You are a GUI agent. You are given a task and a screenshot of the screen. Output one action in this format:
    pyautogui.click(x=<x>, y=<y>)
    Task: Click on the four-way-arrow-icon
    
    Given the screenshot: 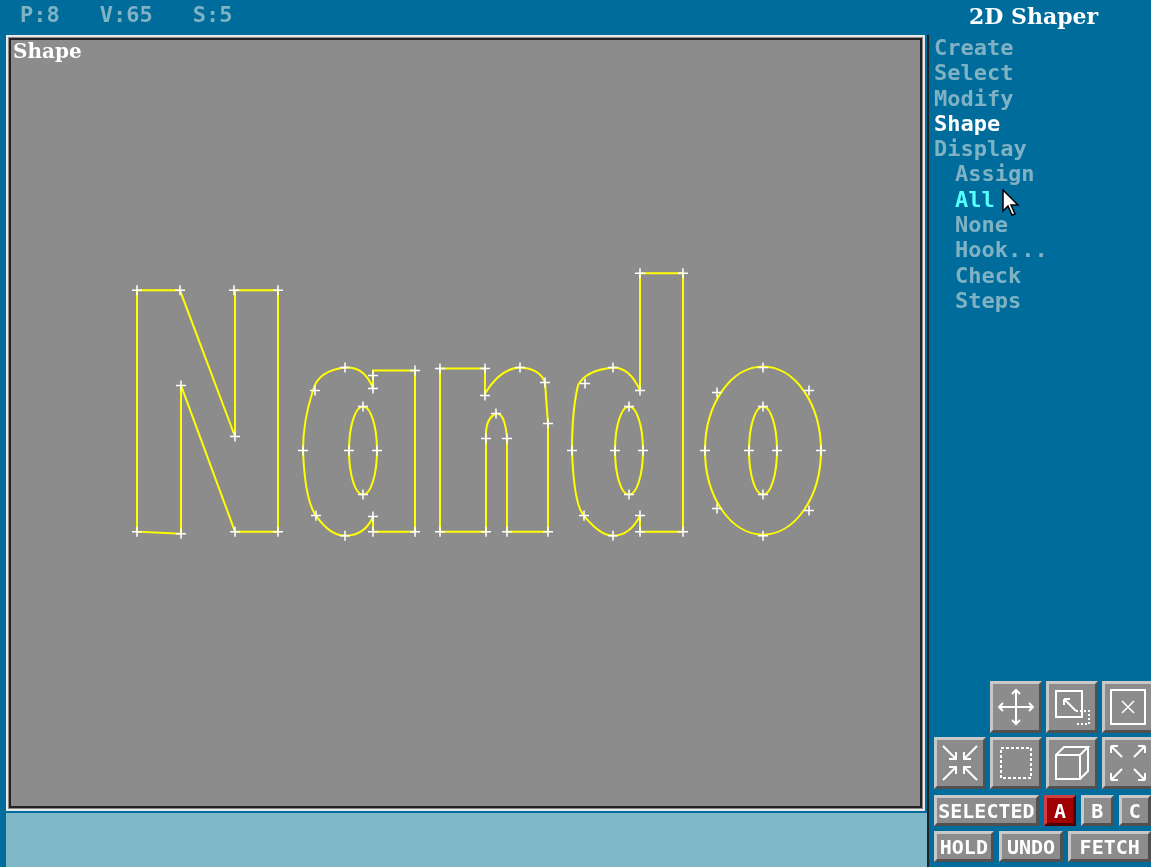 What is the action you would take?
    pyautogui.click(x=1016, y=707)
    